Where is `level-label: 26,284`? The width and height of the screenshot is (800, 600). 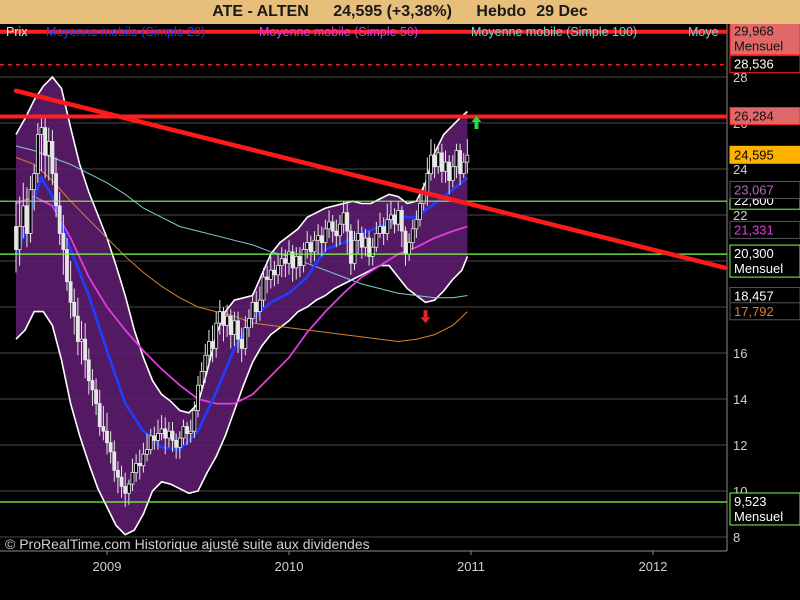 level-label: 26,284 is located at coordinates (764, 115).